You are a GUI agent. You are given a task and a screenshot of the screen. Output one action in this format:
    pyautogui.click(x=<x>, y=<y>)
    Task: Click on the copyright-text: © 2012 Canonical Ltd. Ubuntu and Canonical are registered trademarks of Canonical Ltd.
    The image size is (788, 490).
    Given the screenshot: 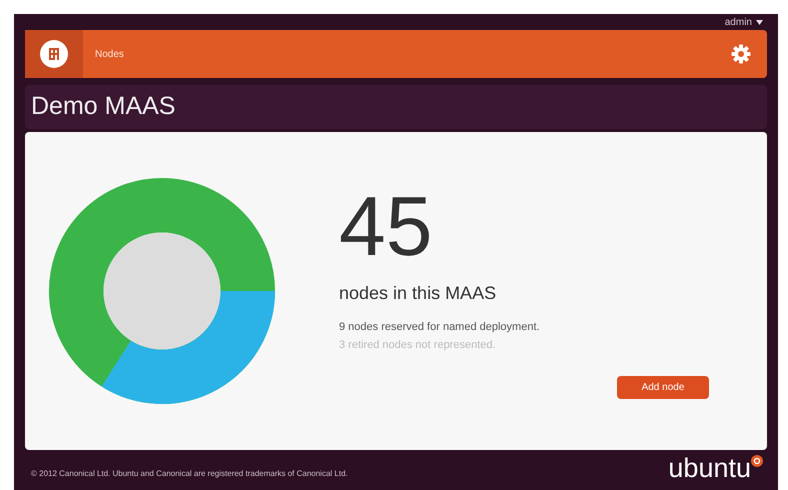 What is the action you would take?
    pyautogui.click(x=189, y=474)
    